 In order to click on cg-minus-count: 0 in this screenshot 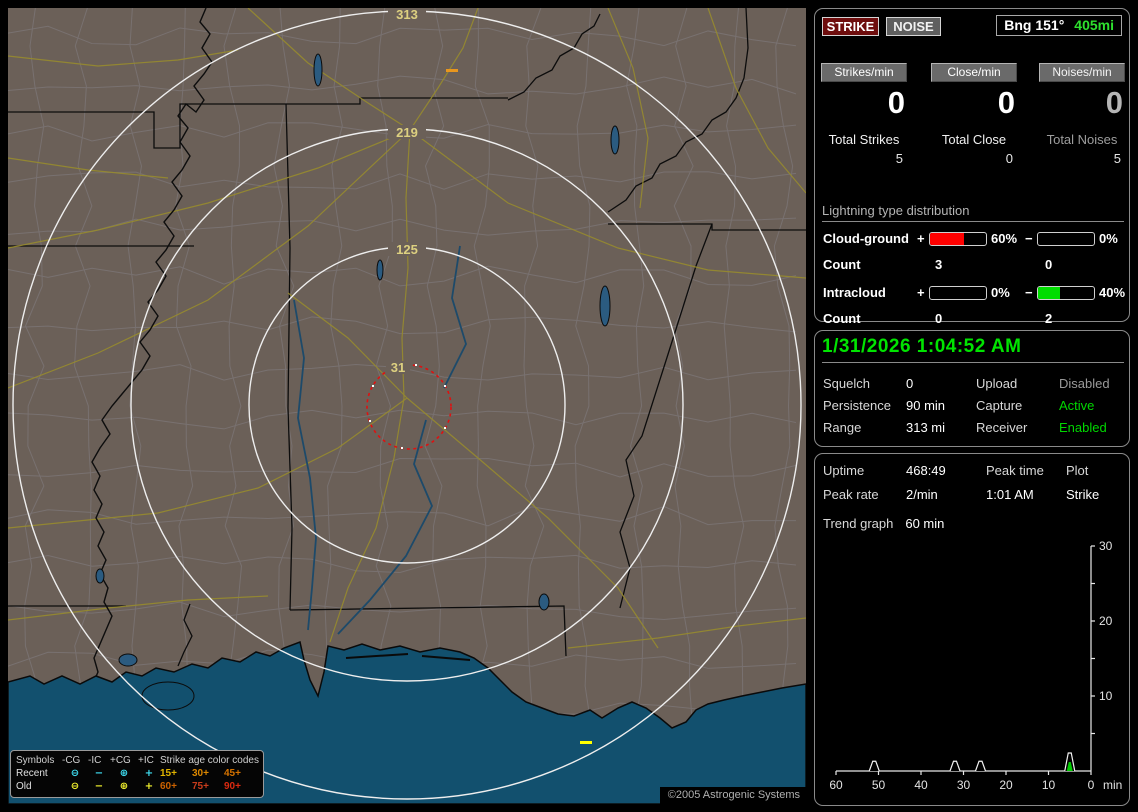, I will do `click(1049, 264)`.